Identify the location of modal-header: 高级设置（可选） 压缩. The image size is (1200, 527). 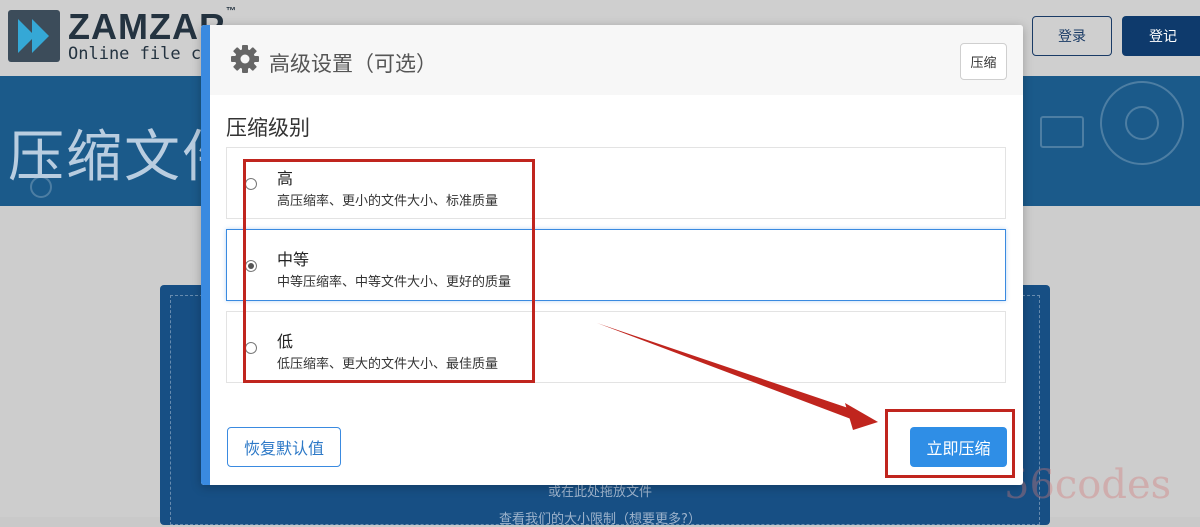
(616, 60).